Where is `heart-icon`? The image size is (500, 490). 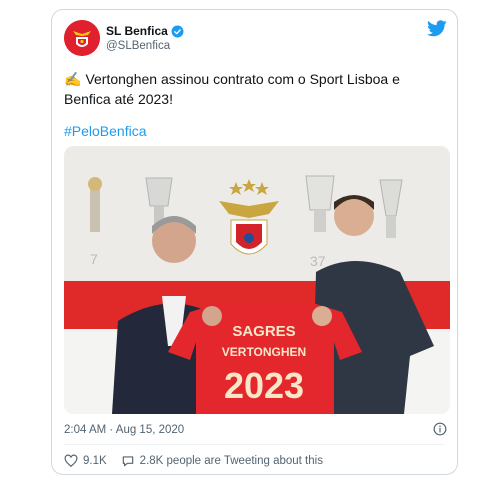 heart-icon is located at coordinates (71, 461).